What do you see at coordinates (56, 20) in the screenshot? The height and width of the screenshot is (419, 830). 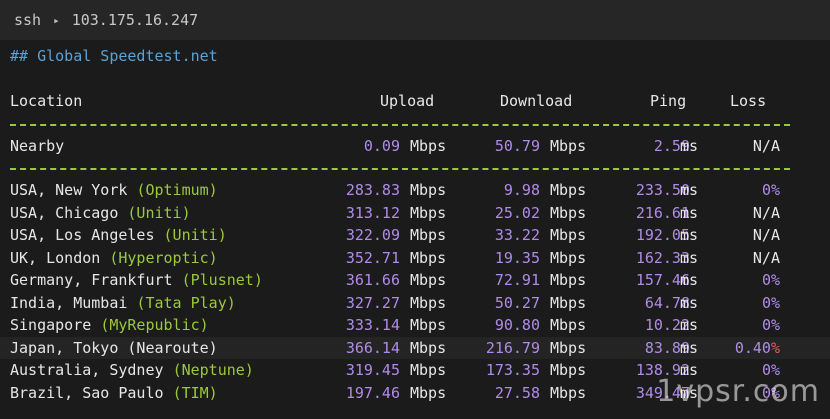 I see `chevron-right-icon: ▸` at bounding box center [56, 20].